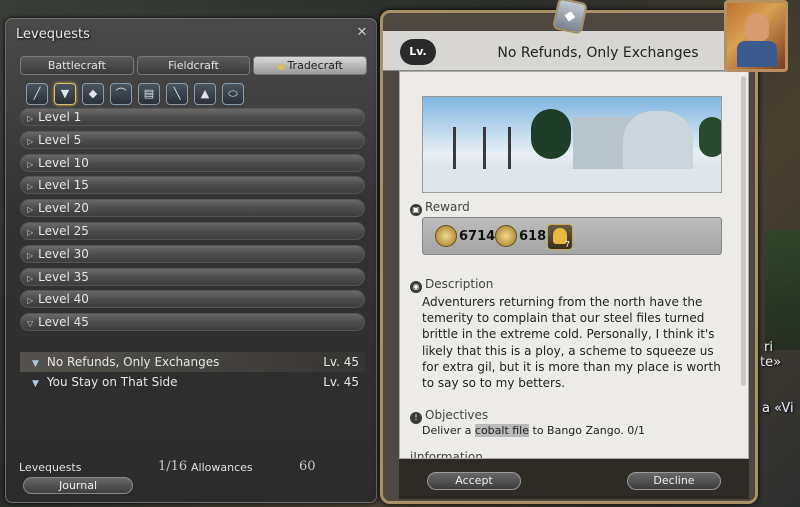 The width and height of the screenshot is (800, 507). I want to click on location-image, so click(572, 144).